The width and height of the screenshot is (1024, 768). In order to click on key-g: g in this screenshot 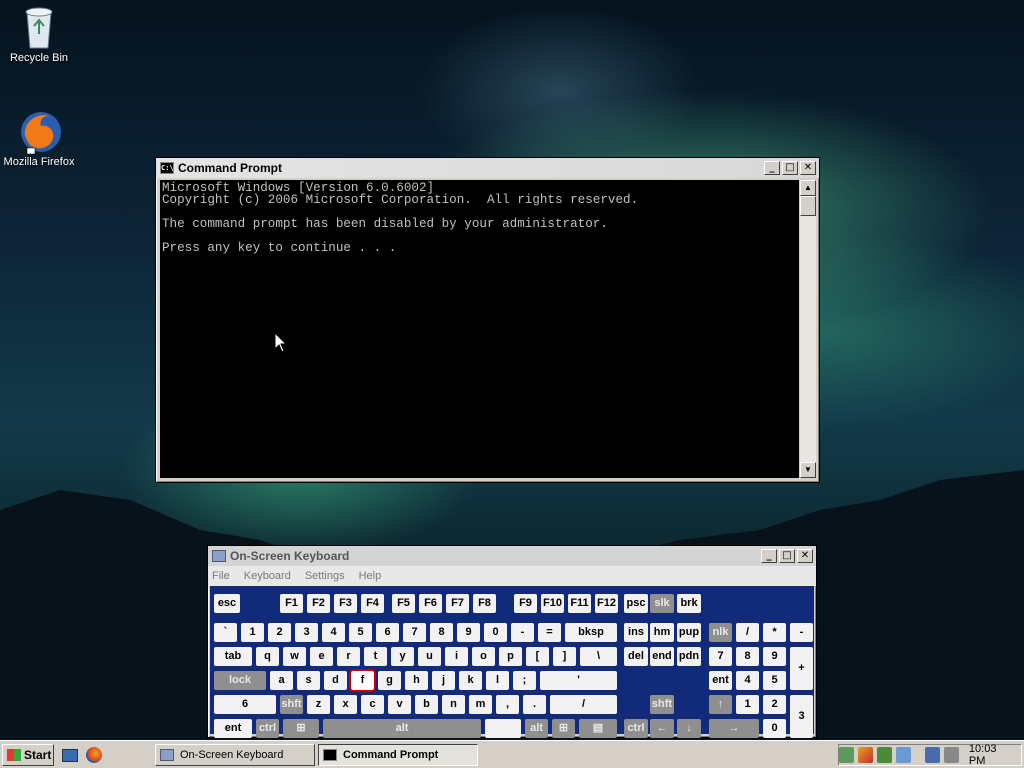, I will do `click(389, 680)`.